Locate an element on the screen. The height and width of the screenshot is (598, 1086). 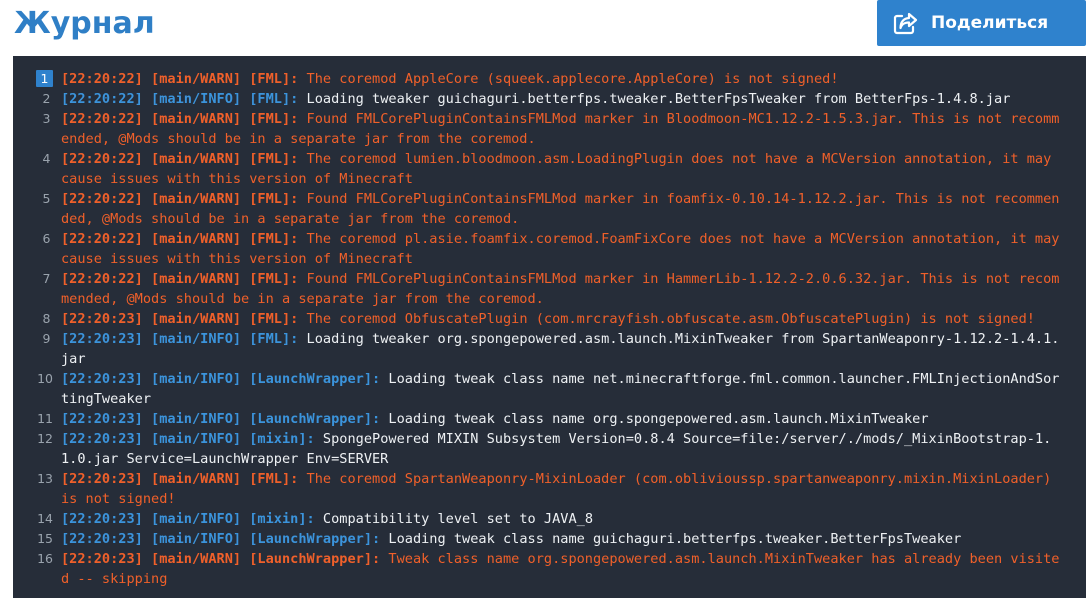
line-number: 8 is located at coordinates (37, 319).